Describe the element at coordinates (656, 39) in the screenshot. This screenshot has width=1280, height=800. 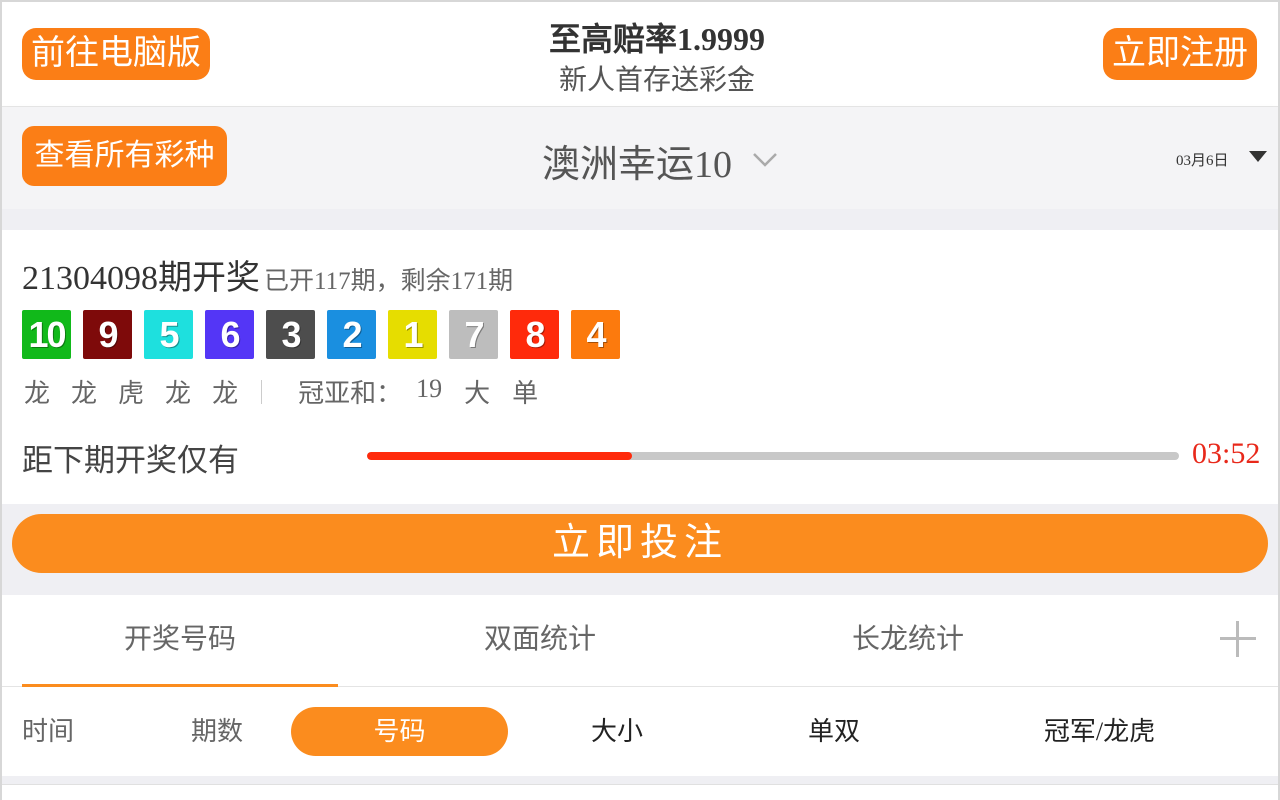
I see `promo-title: 至高赔率1.9999` at that location.